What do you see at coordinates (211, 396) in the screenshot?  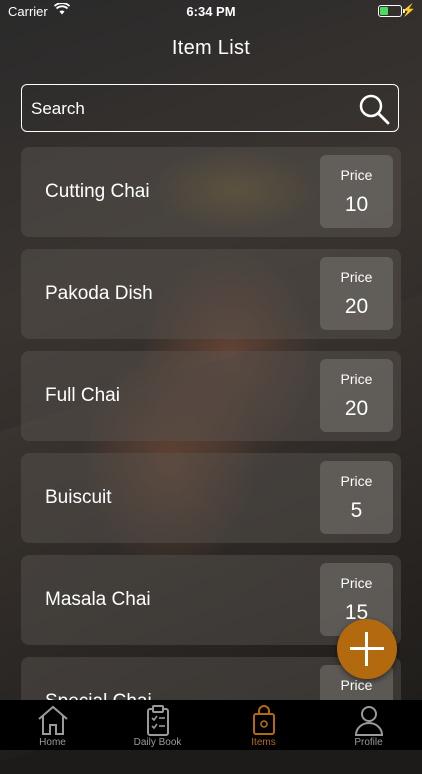 I see `list-item: Full Chai Price 20` at bounding box center [211, 396].